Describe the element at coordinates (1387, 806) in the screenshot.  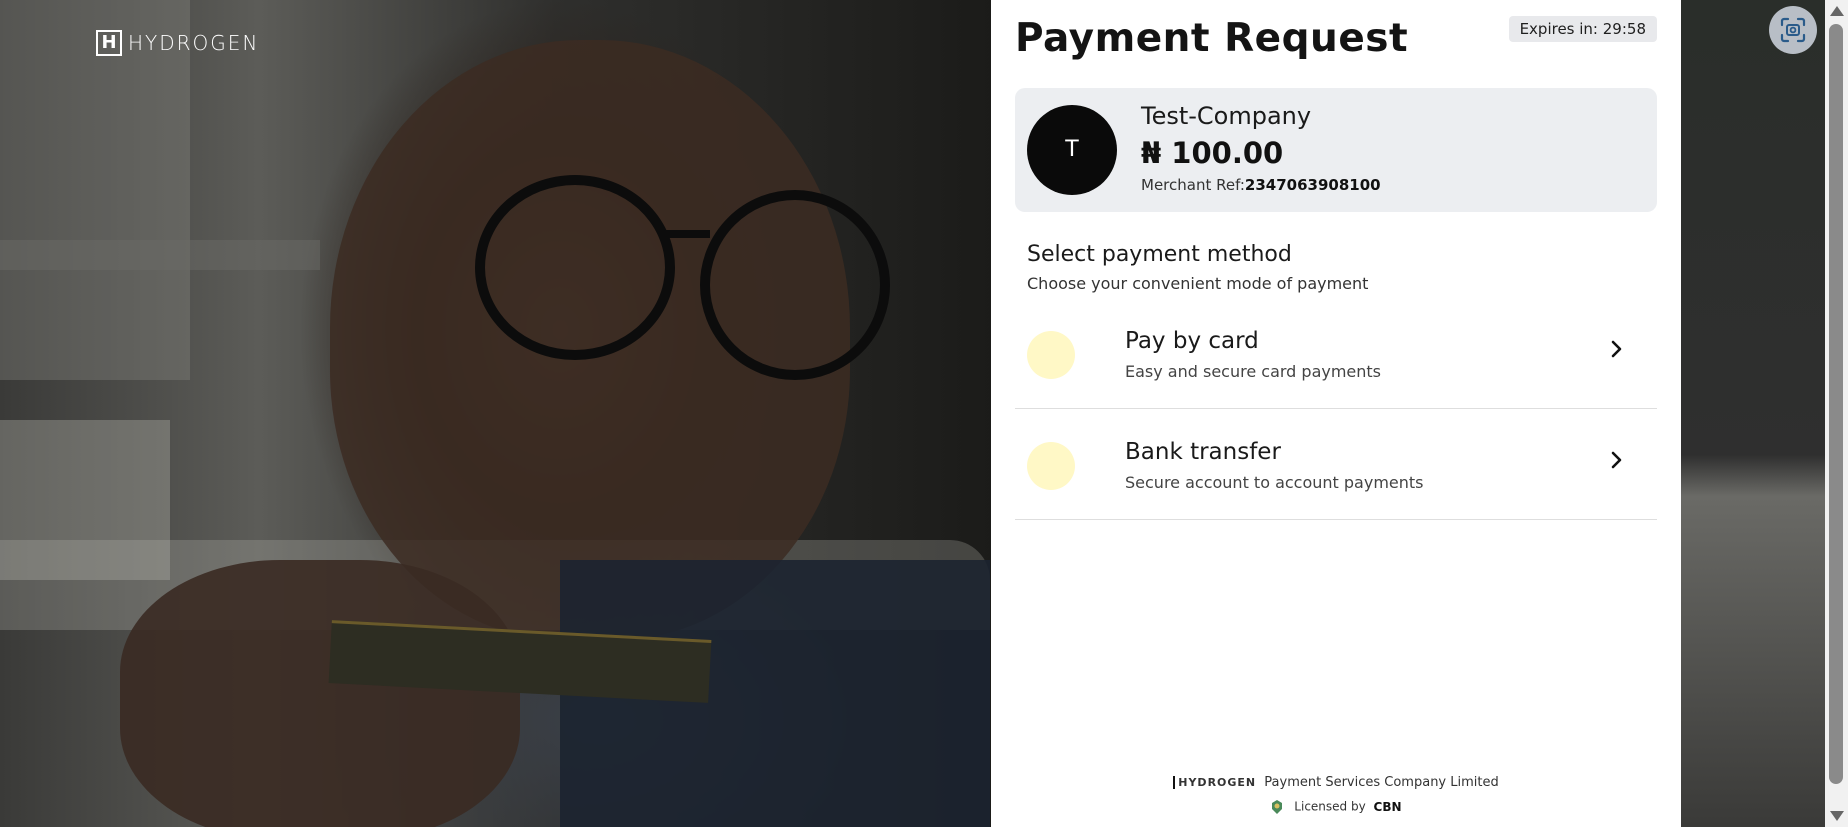
I see `licensor: CBN` at that location.